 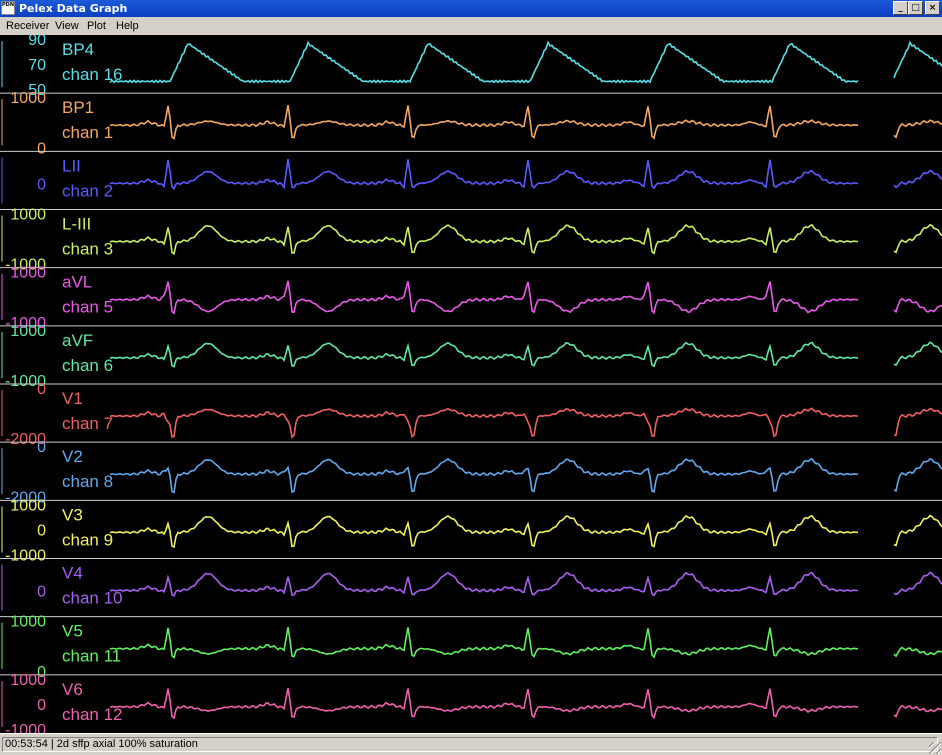 I want to click on minimize-button: _, so click(x=900, y=8).